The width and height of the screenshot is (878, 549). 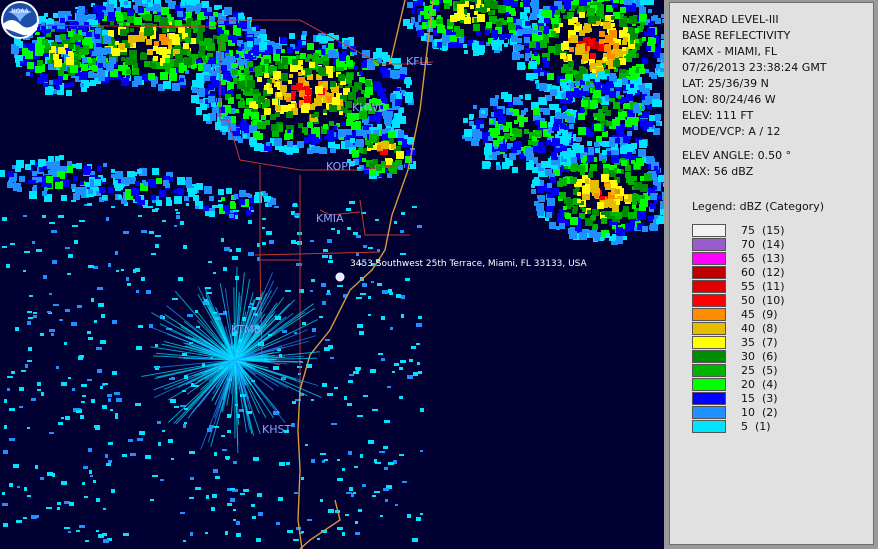 I want to click on legend-title: Legend: dBZ (Category), so click(x=758, y=206).